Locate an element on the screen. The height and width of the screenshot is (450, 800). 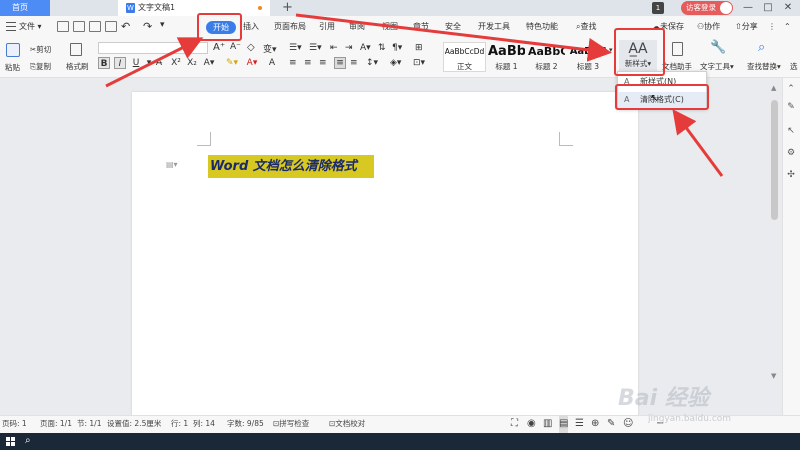
superscript-icon: X² is located at coordinates (176, 63).